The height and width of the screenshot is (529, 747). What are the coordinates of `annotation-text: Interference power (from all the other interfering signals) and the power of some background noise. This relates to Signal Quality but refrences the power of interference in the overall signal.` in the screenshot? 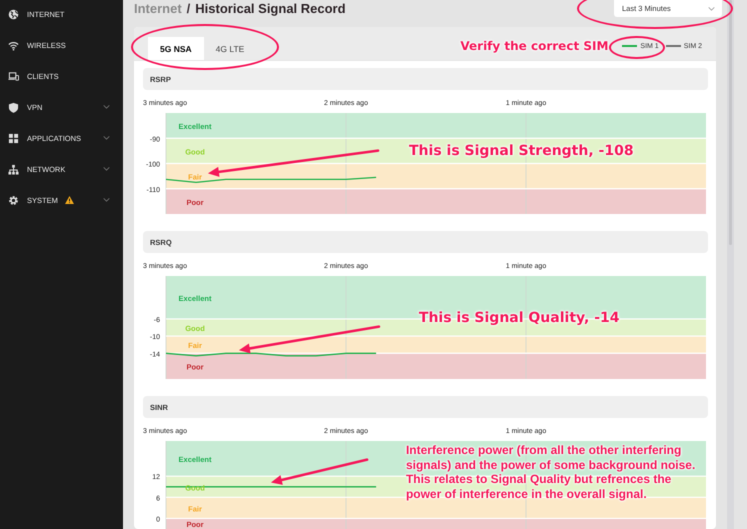 It's located at (551, 472).